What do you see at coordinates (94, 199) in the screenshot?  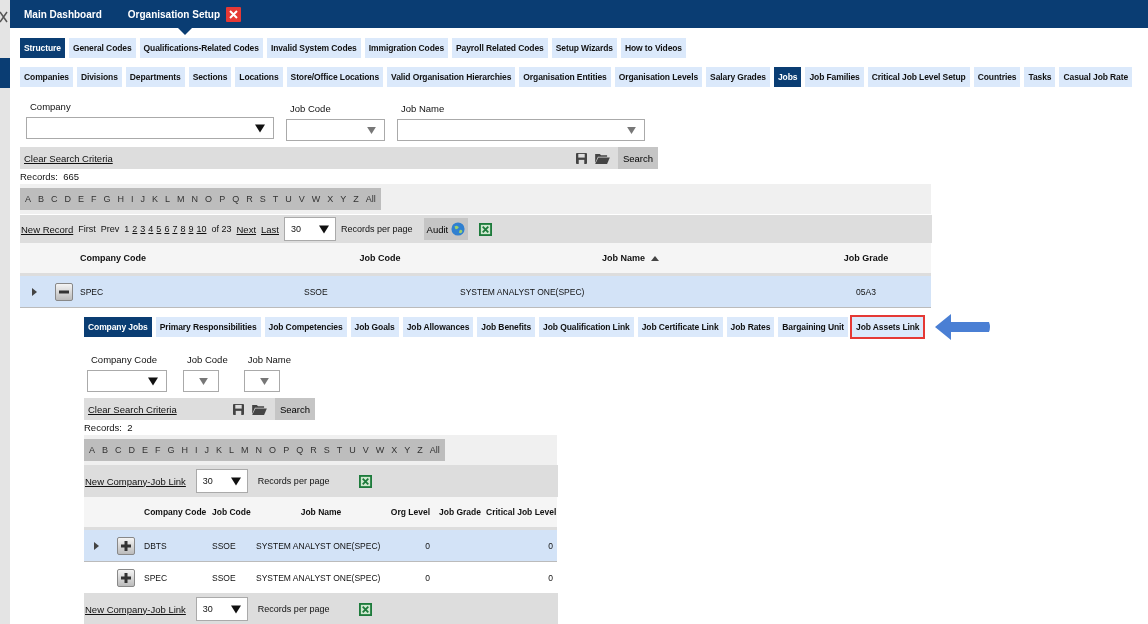 I see `letter-link: F` at bounding box center [94, 199].